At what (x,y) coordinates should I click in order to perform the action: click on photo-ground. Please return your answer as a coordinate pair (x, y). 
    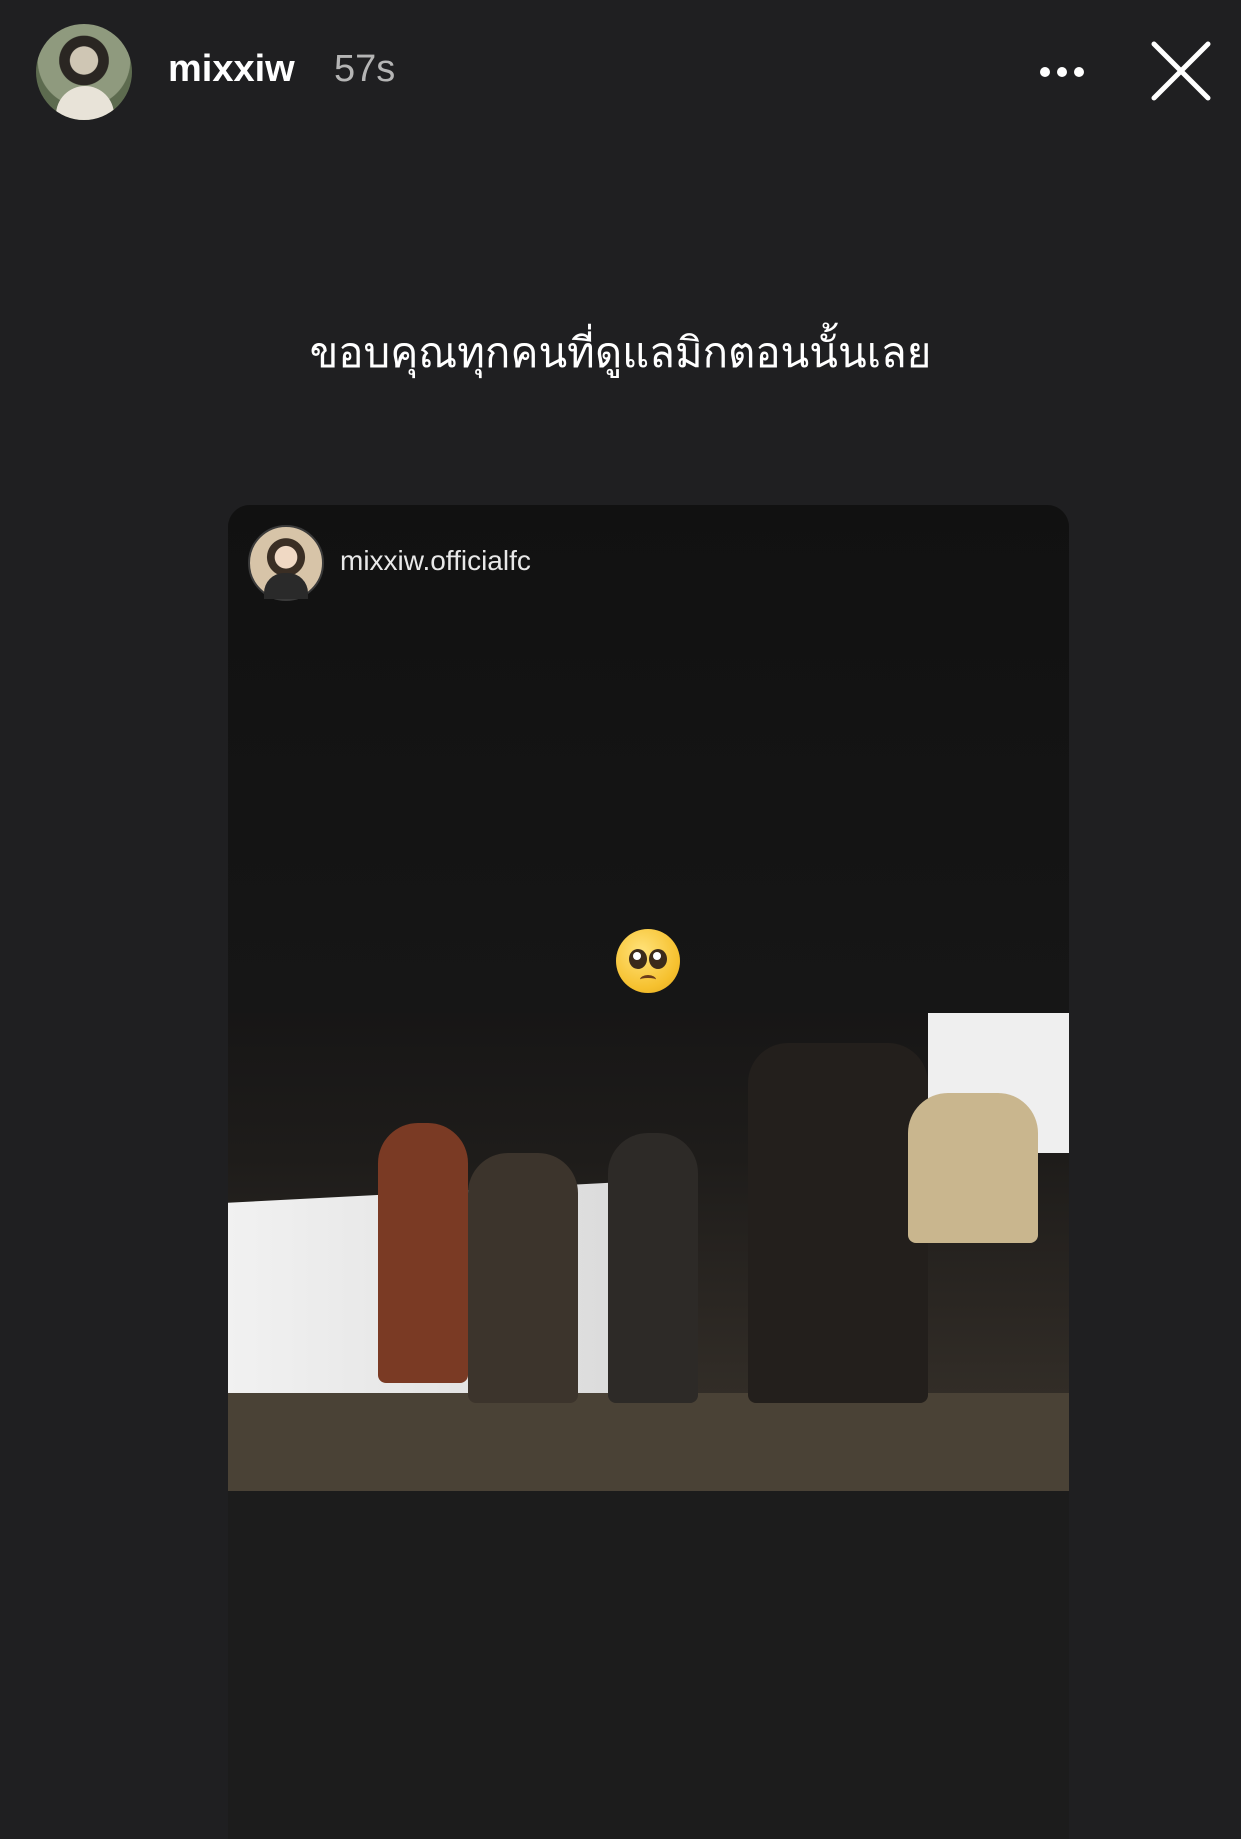
    Looking at the image, I should click on (648, 1442).